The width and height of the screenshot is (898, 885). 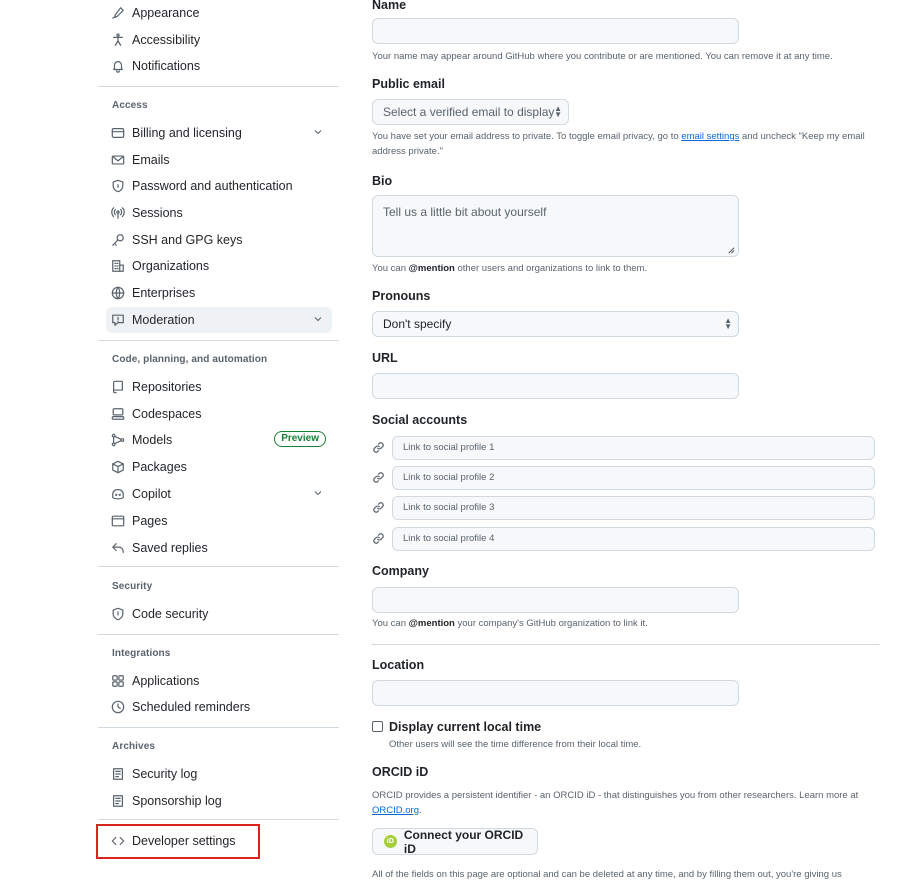 What do you see at coordinates (377, 726) in the screenshot?
I see `display-local-time-checkbox` at bounding box center [377, 726].